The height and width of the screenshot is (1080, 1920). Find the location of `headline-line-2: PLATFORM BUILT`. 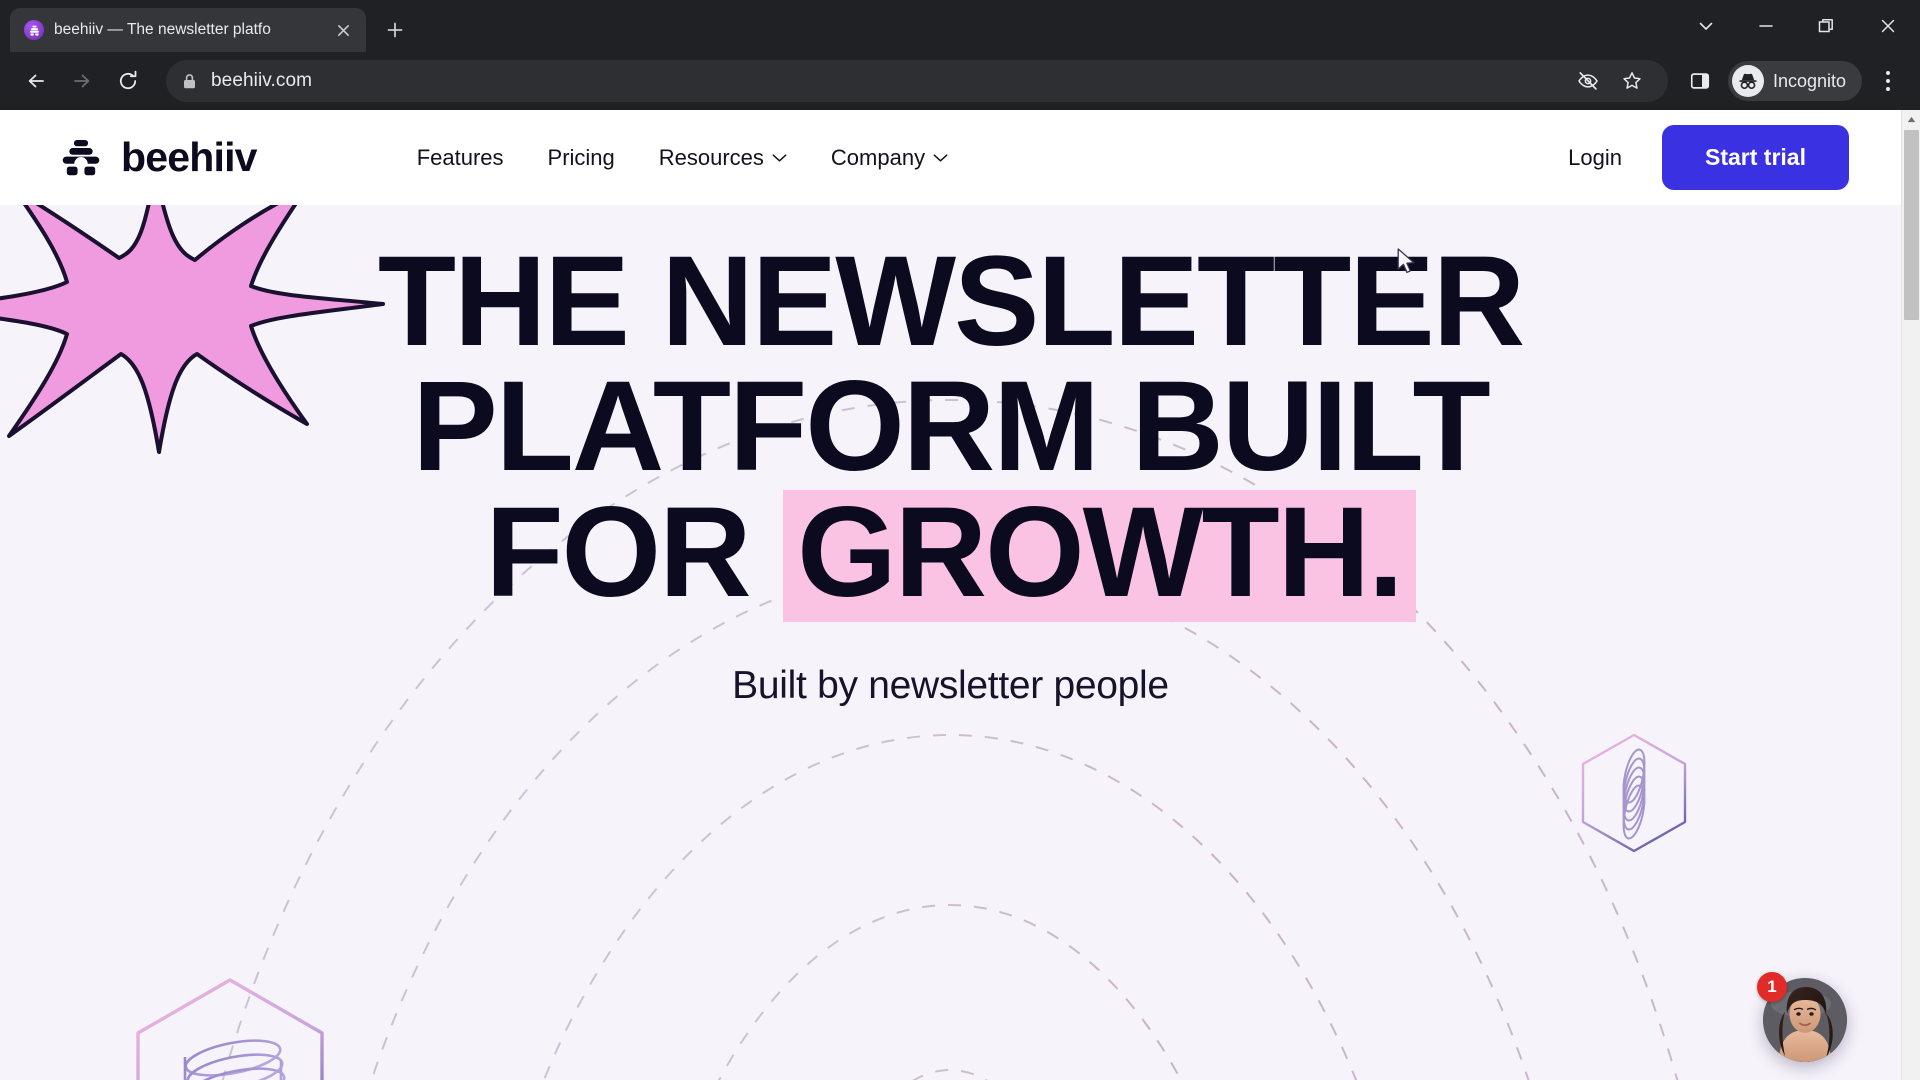

headline-line-2: PLATFORM BUILT is located at coordinates (951, 427).